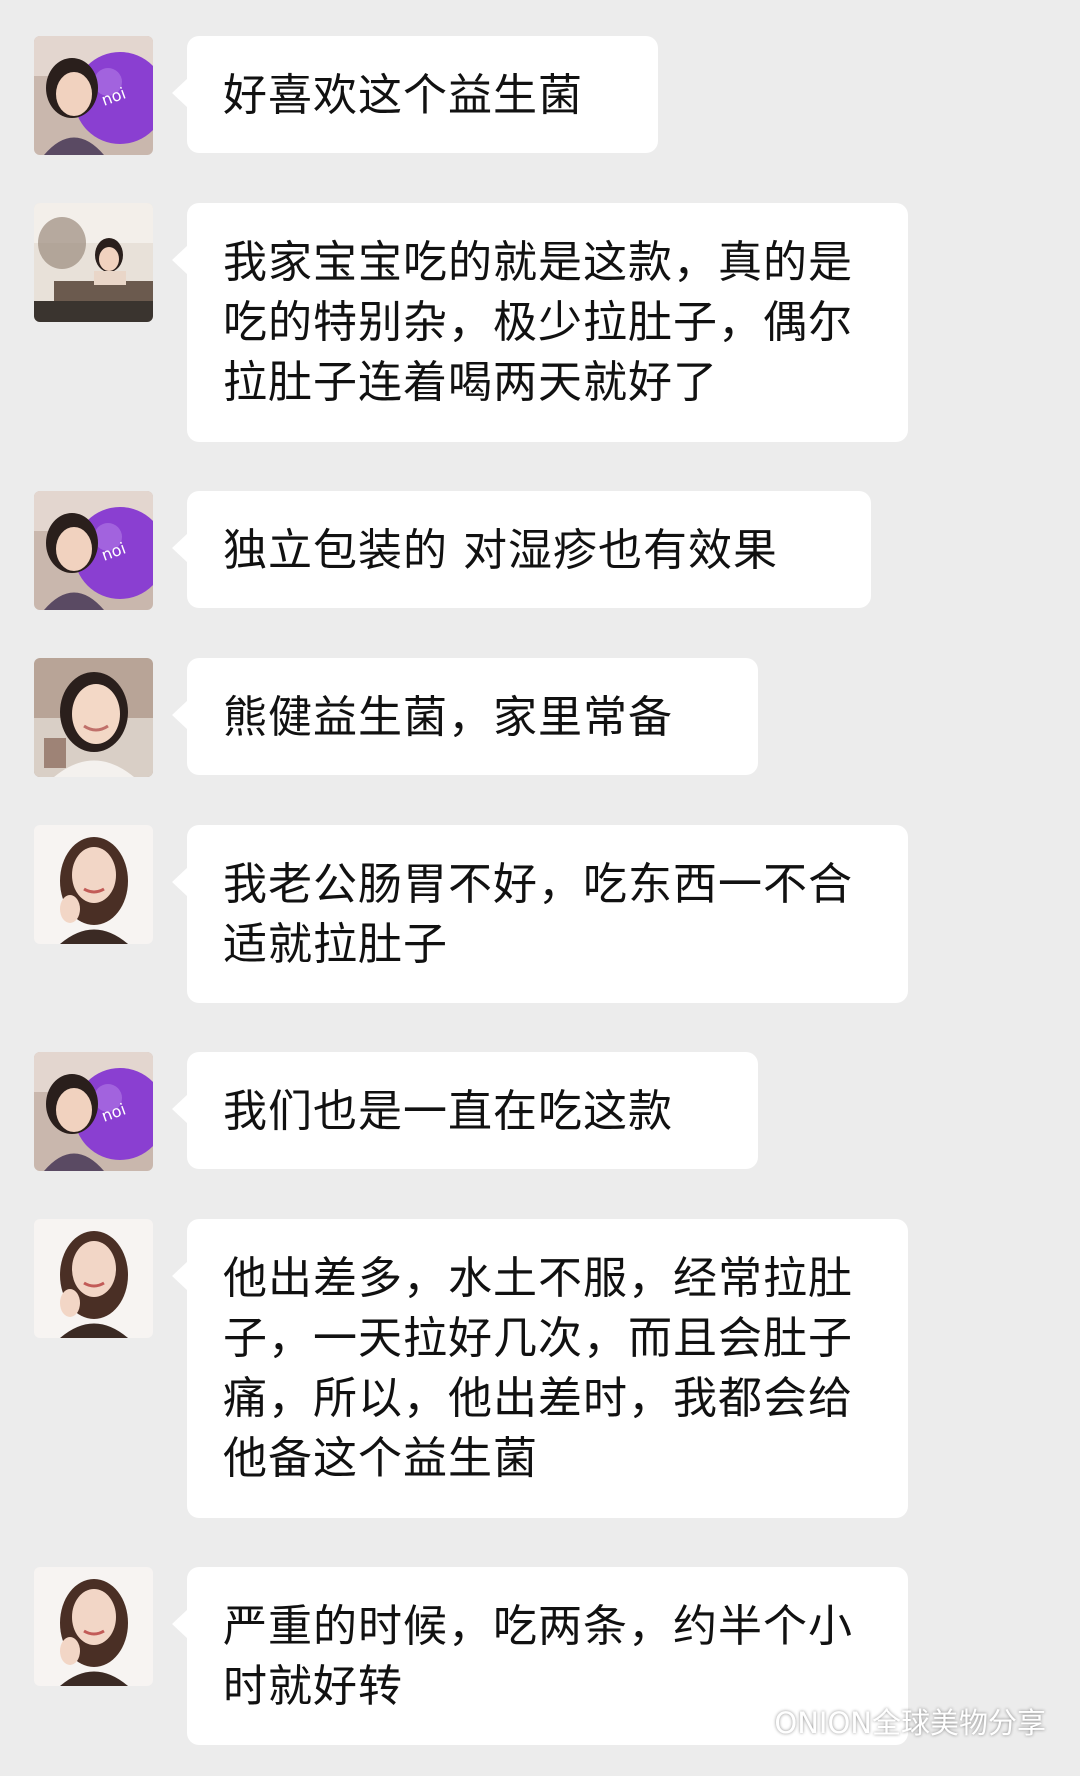 The image size is (1080, 1776). Describe the element at coordinates (448, 1111) in the screenshot. I see `message-text: 我们也是一直在吃这款` at that location.